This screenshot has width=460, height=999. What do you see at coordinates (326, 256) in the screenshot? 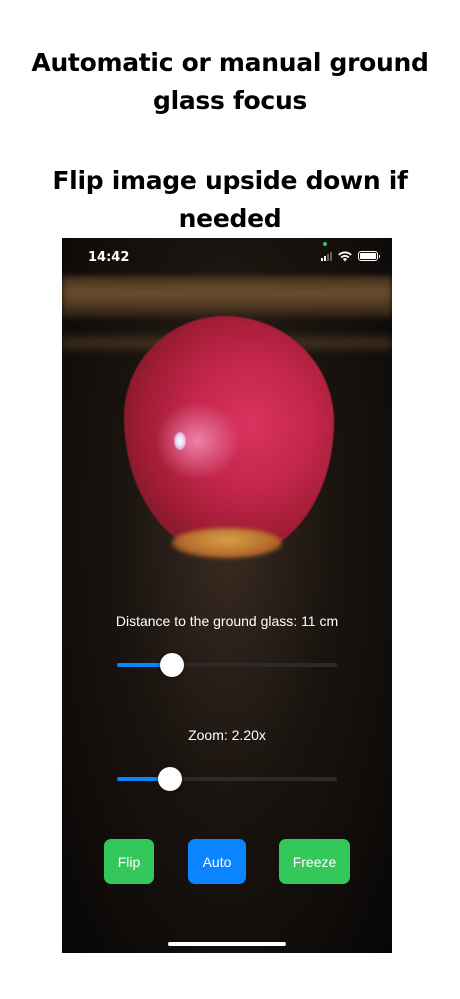
I see `signal-icon` at bounding box center [326, 256].